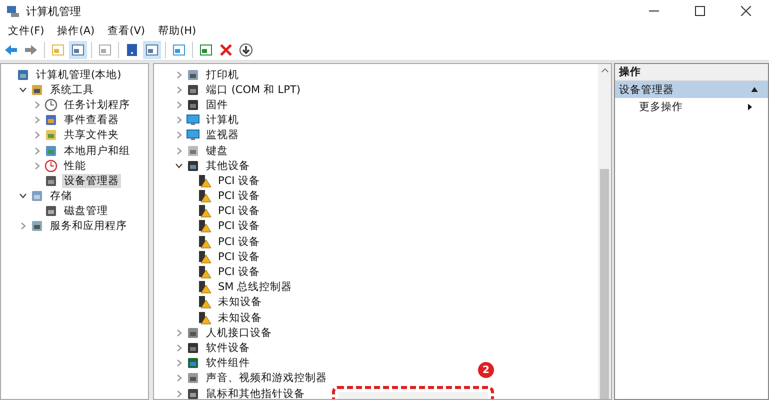 The height and width of the screenshot is (400, 769). I want to click on action-item: 更多操作, so click(661, 107).